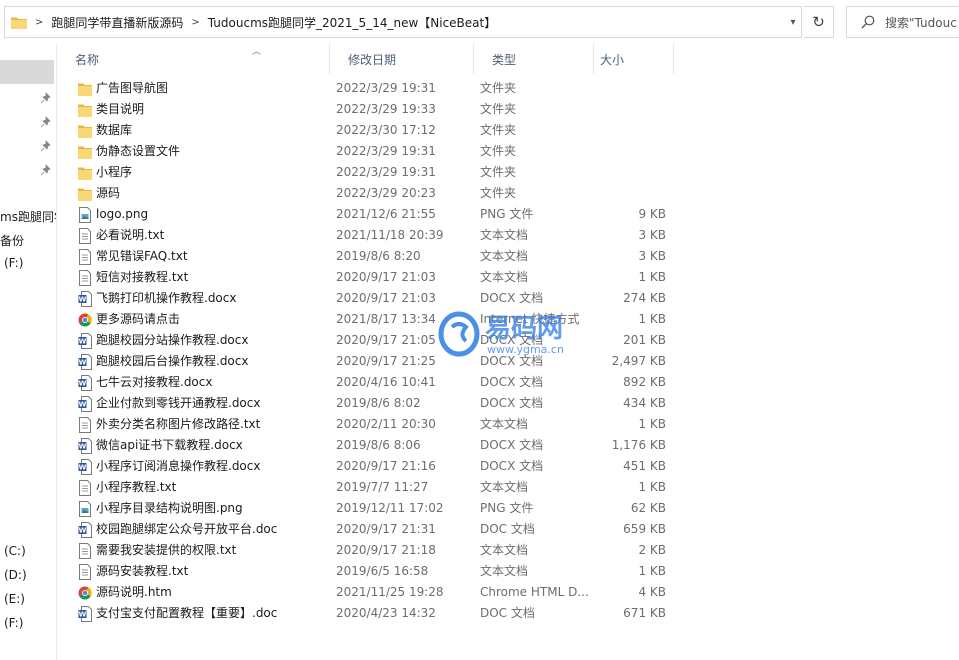  What do you see at coordinates (142, 571) in the screenshot?
I see `file-name: 源码安装教程.txt` at bounding box center [142, 571].